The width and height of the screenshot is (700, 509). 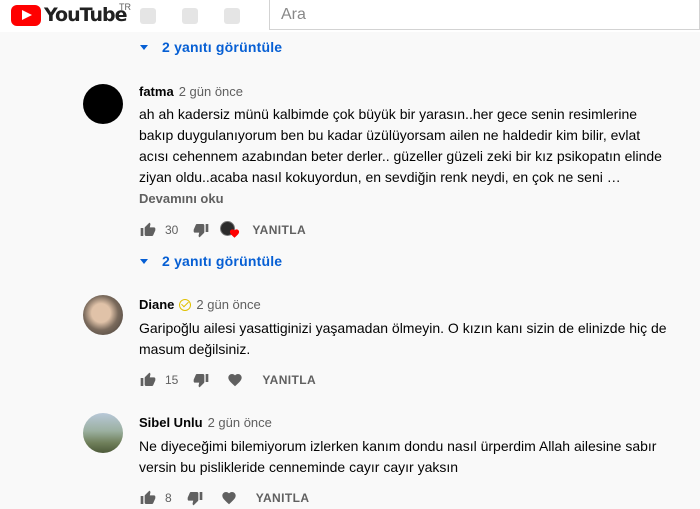 What do you see at coordinates (181, 198) in the screenshot?
I see `read-more-link: Devamını oku` at bounding box center [181, 198].